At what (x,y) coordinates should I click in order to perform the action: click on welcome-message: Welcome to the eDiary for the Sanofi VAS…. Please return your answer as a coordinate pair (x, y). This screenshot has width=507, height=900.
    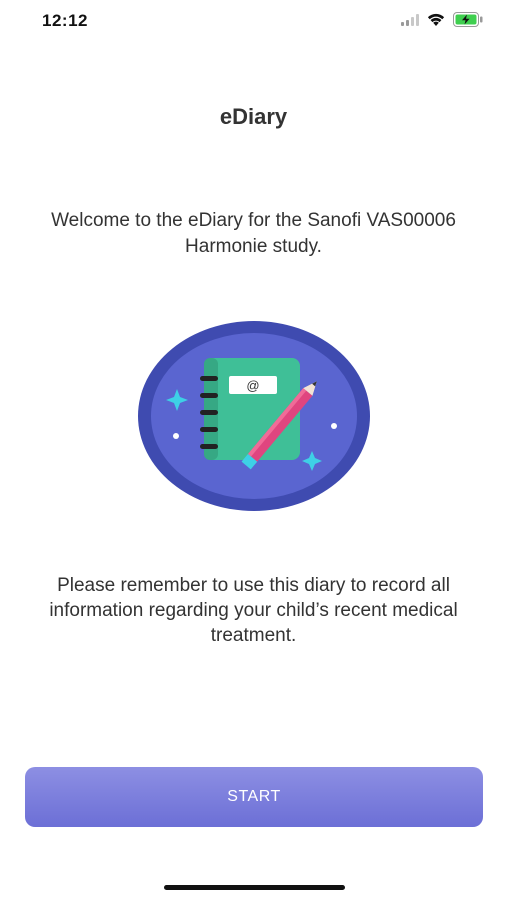
    Looking at the image, I should click on (253, 233).